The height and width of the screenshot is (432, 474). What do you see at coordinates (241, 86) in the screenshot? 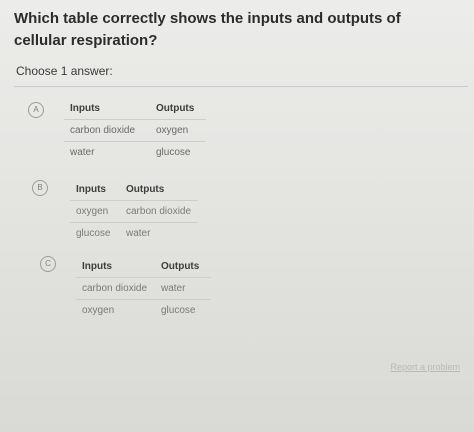
I see `divider` at bounding box center [241, 86].